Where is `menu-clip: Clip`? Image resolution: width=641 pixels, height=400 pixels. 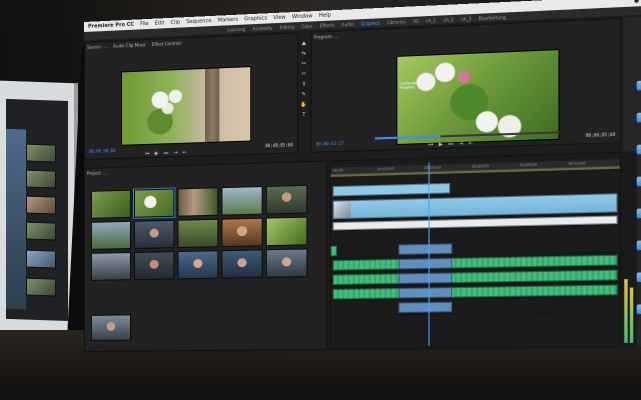 menu-clip: Clip is located at coordinates (176, 22).